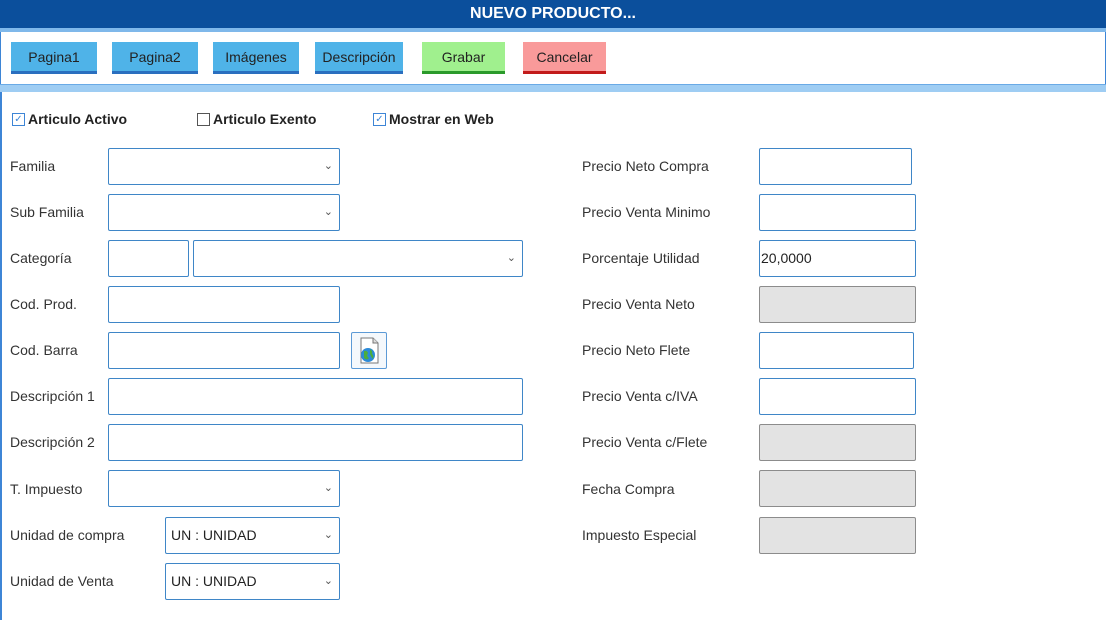  Describe the element at coordinates (155, 58) in the screenshot. I see `pagina2-button: Pagina2` at that location.